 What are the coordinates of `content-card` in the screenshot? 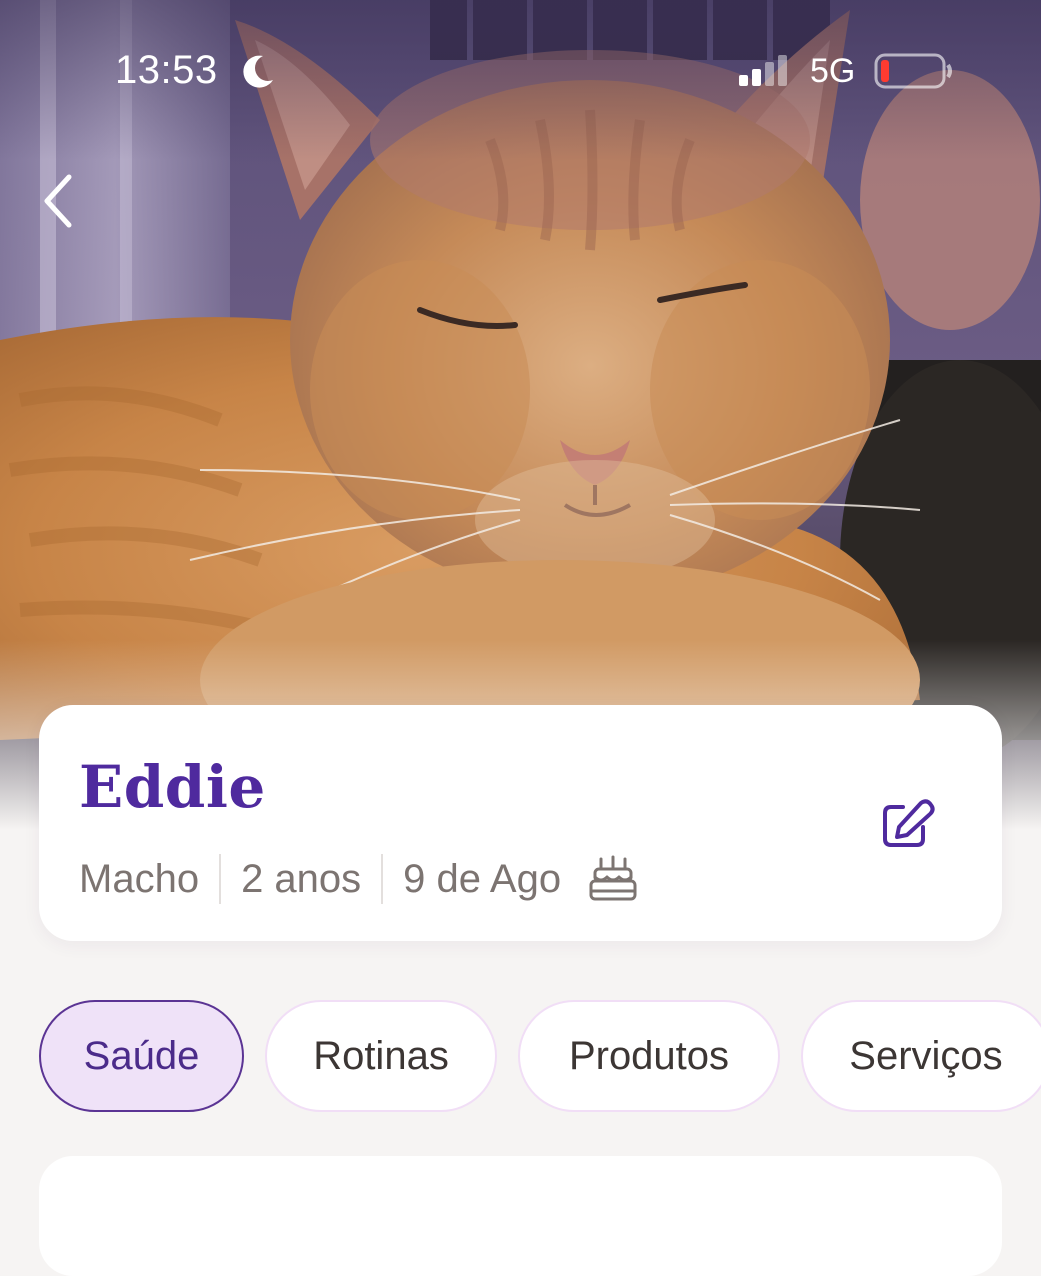 It's located at (520, 1216).